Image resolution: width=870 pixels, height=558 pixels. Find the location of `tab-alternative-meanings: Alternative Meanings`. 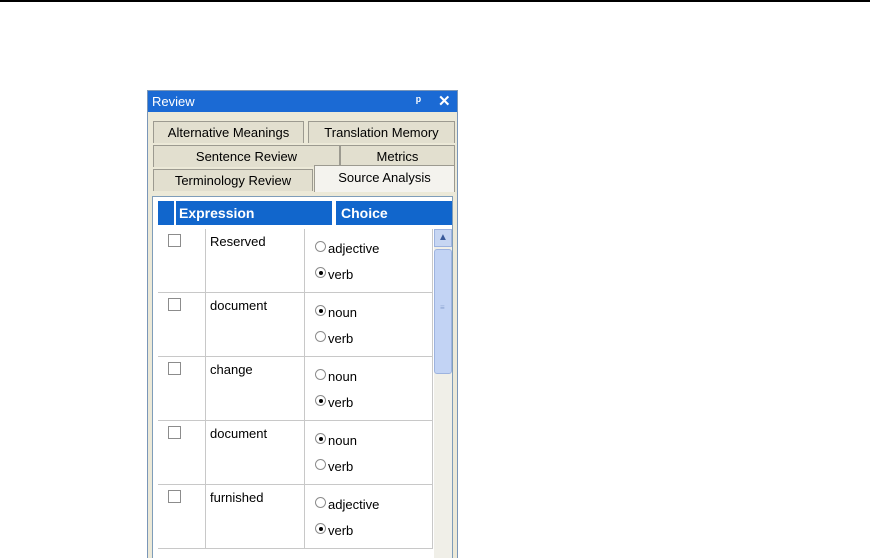

tab-alternative-meanings: Alternative Meanings is located at coordinates (228, 132).